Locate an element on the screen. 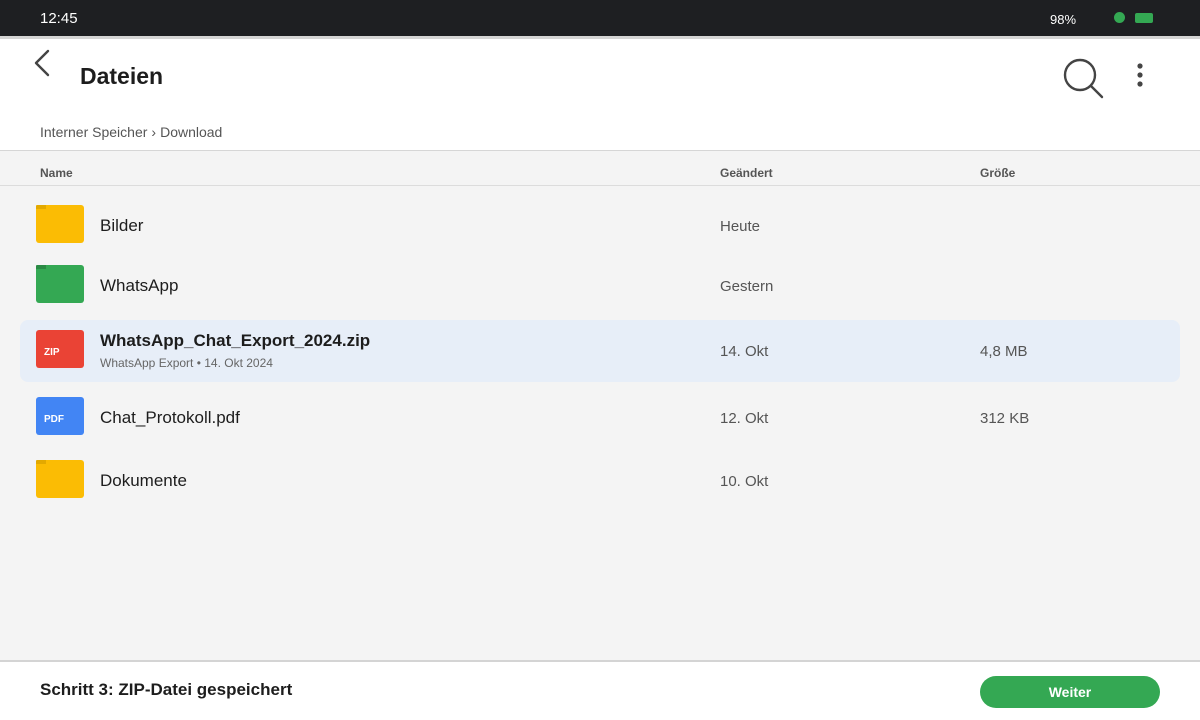  page-title: Dateien is located at coordinates (122, 76).